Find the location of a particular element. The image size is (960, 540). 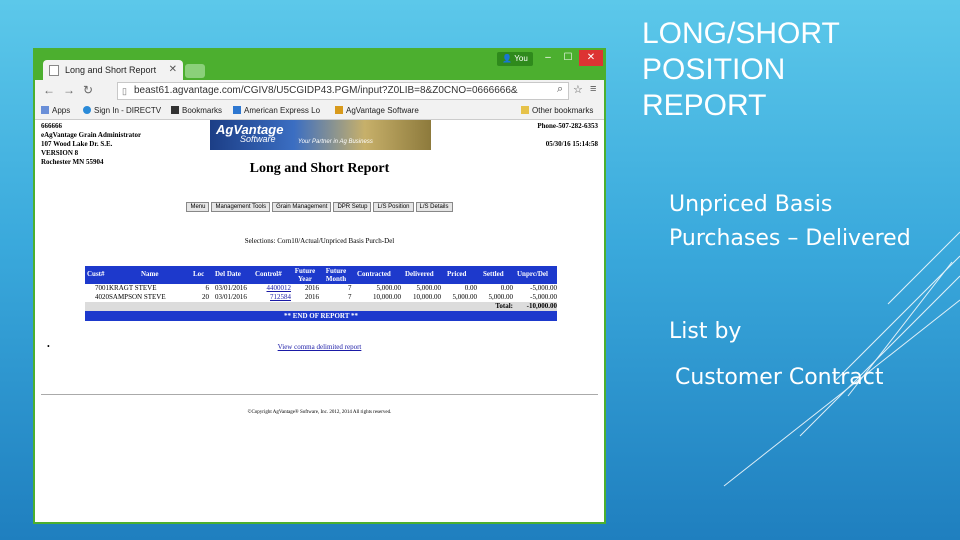

column-header: Future Year is located at coordinates (305, 275).